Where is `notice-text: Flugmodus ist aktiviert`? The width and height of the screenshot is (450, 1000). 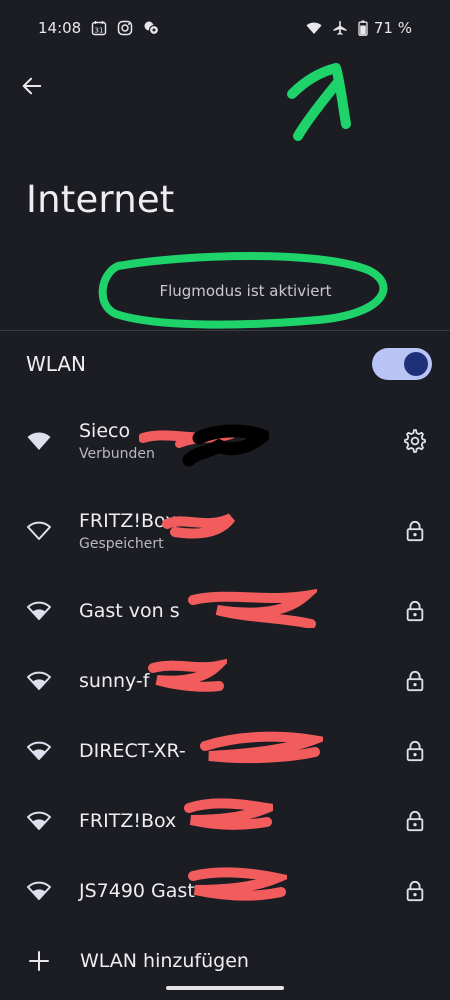 notice-text: Flugmodus ist aktiviert is located at coordinates (245, 291).